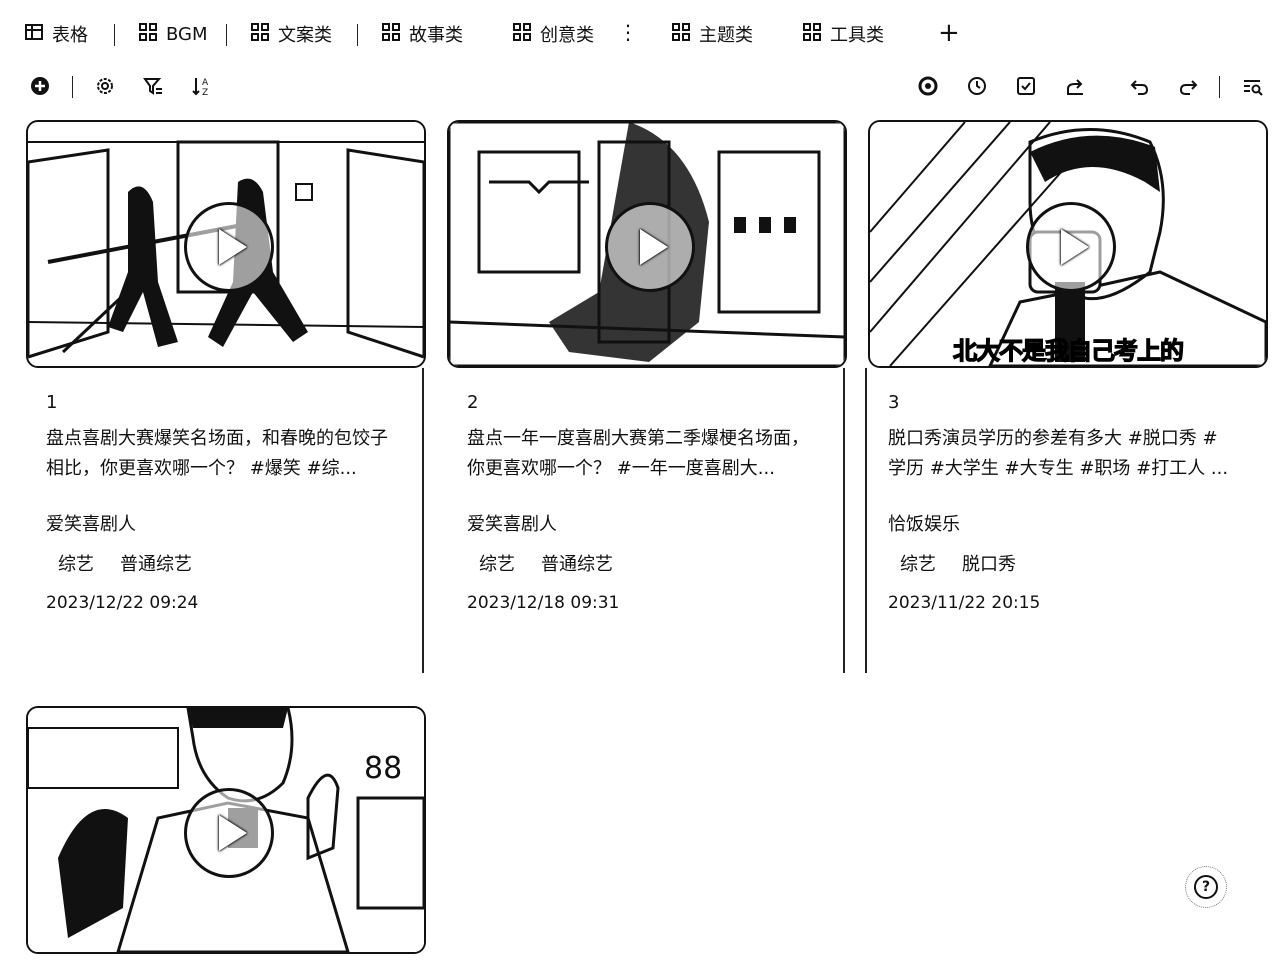 This screenshot has height=968, width=1280. I want to click on tab-table: 表格, so click(56, 34).